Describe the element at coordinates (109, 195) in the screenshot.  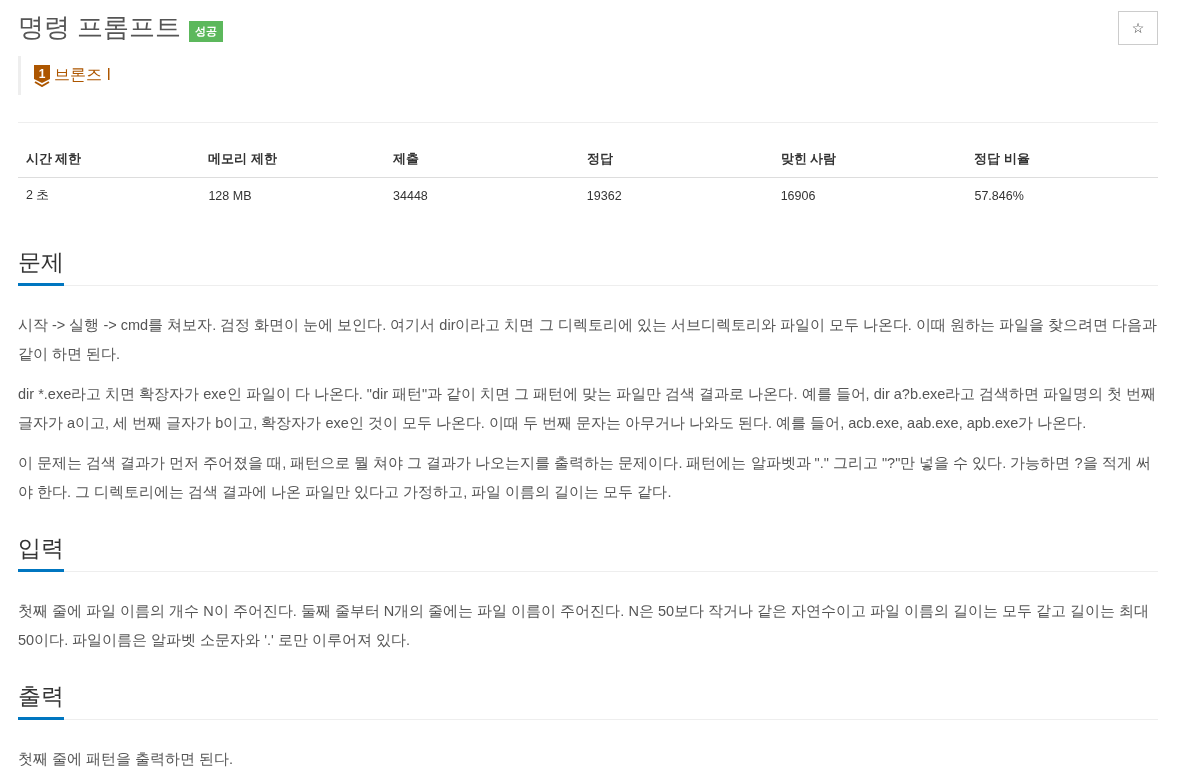
I see `table-cell: 2 초` at that location.